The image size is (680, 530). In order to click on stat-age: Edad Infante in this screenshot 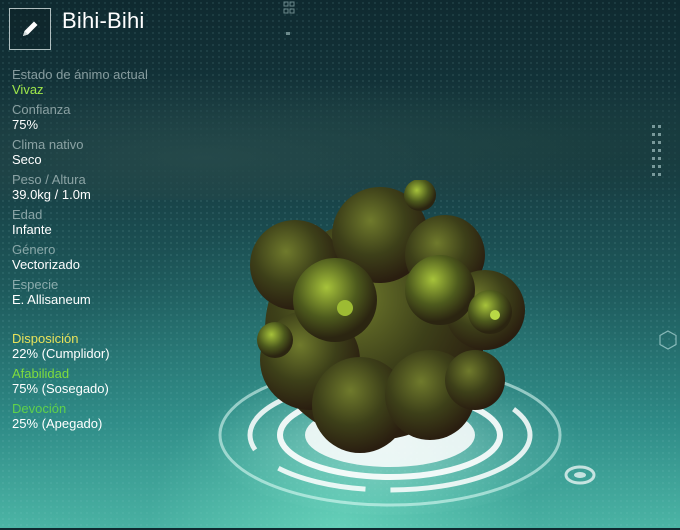, I will do `click(127, 222)`.